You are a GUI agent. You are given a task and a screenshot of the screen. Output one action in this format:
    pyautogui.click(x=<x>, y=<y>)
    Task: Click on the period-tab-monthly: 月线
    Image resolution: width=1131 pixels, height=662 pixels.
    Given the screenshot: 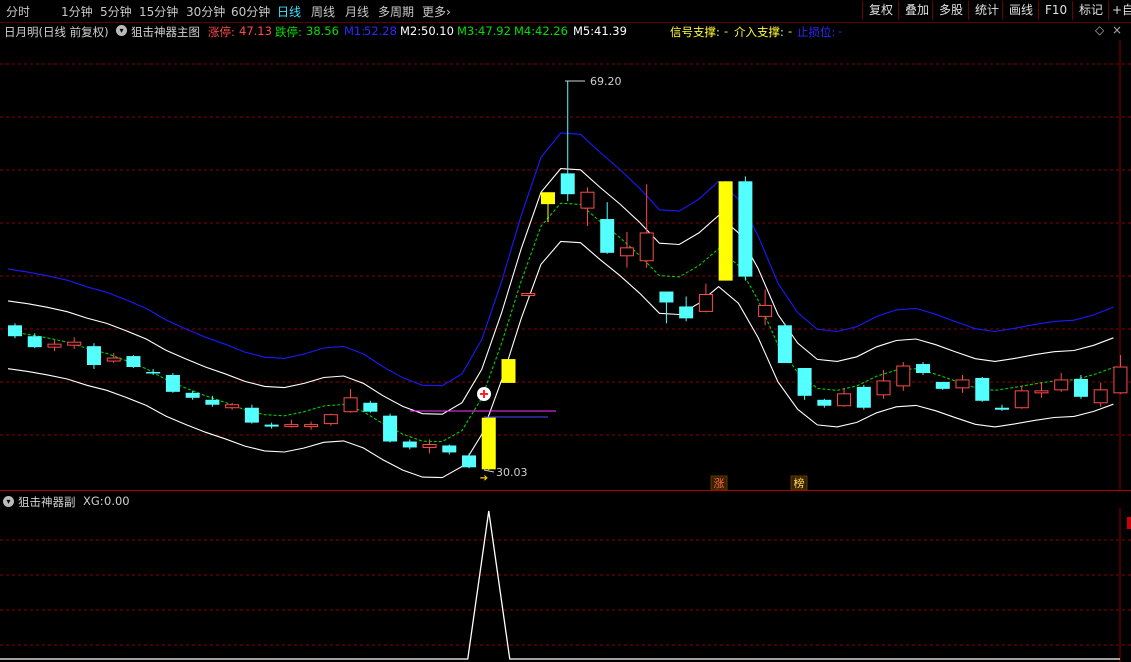 What is the action you would take?
    pyautogui.click(x=357, y=11)
    